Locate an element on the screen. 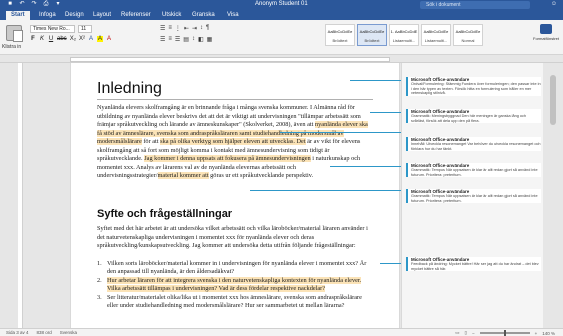 This screenshot has width=563, height=336. align-center-icon: ≡ is located at coordinates (170, 39).